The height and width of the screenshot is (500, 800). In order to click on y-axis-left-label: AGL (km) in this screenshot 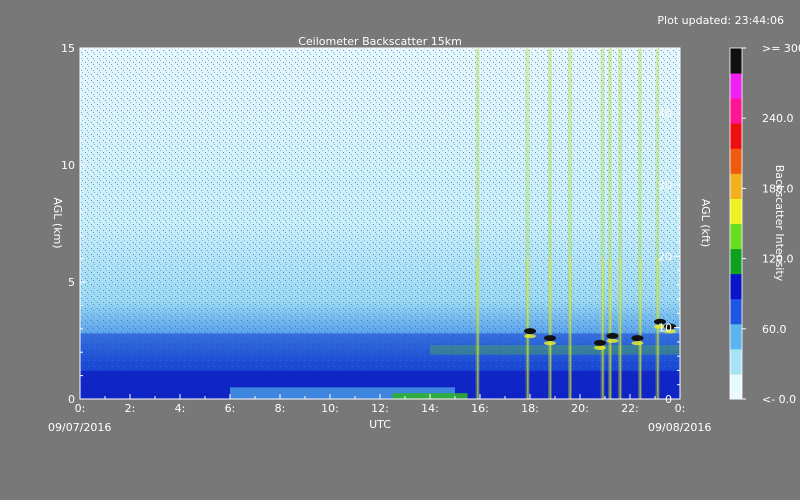, I will do `click(57, 222)`.